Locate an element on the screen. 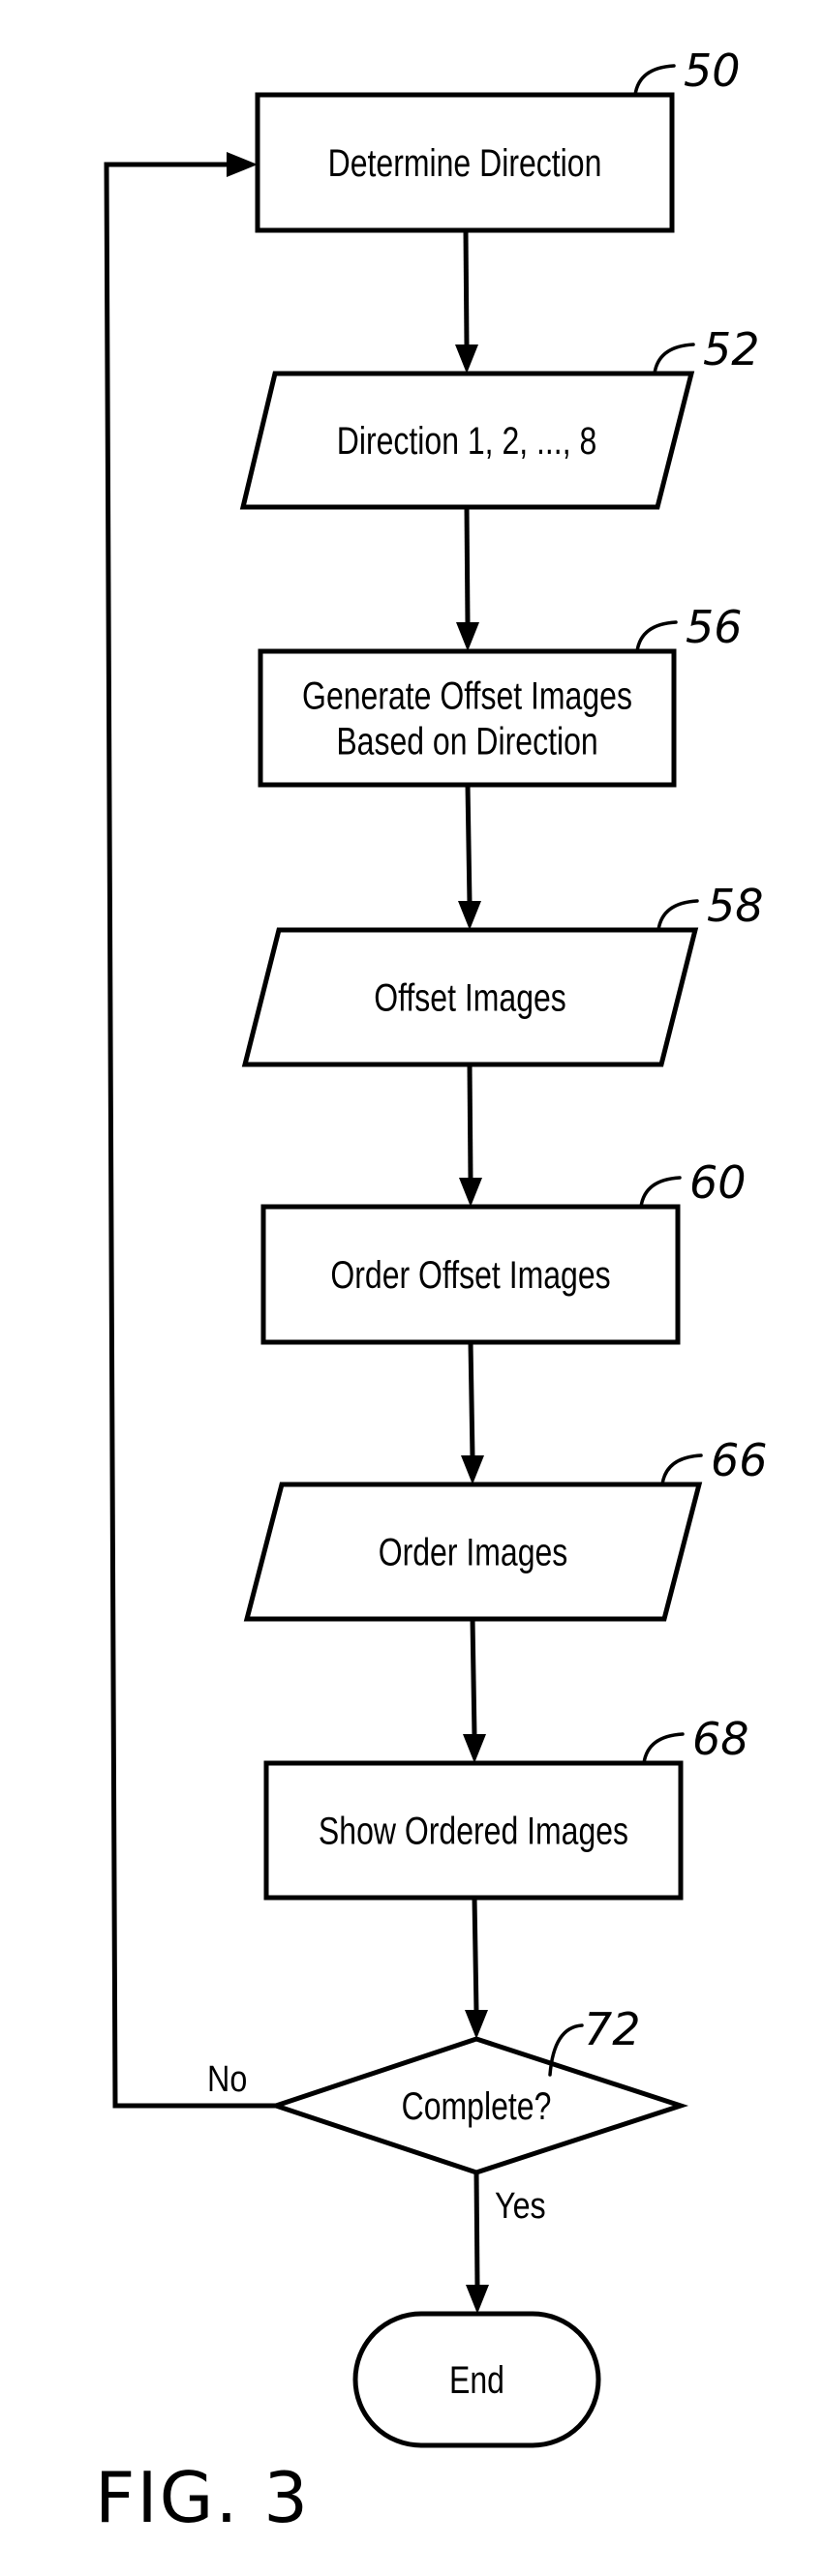 The width and height of the screenshot is (824, 2576). node-label: Offset Images is located at coordinates (470, 997).